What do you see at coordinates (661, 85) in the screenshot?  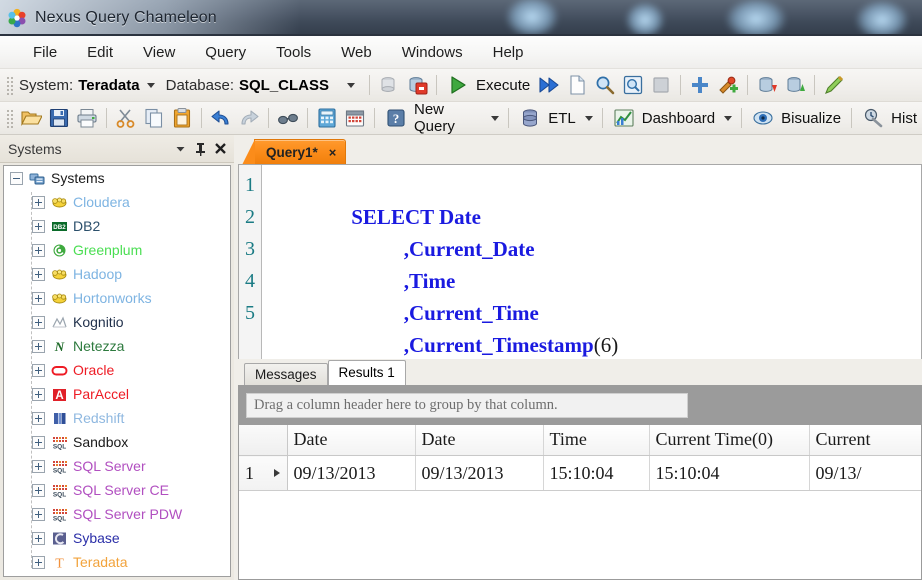 I see `stop-square-icon` at bounding box center [661, 85].